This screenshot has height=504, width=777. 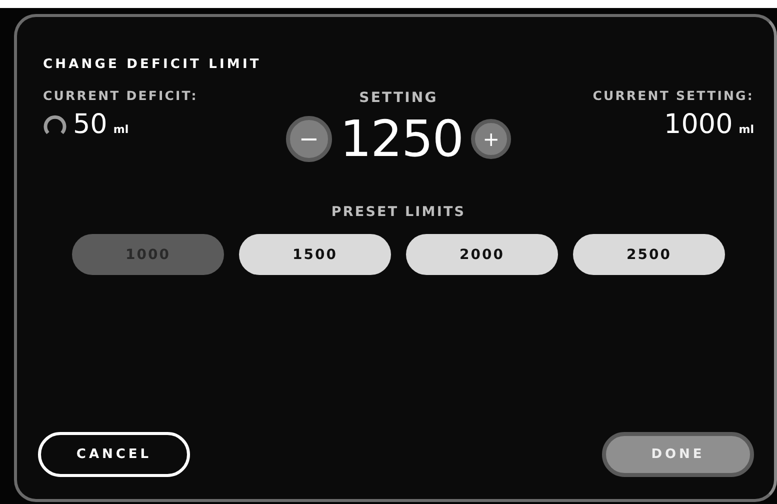 What do you see at coordinates (398, 98) in the screenshot?
I see `setting-label: SETTING` at bounding box center [398, 98].